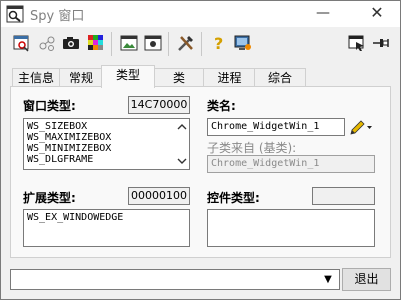 The height and width of the screenshot is (300, 401). I want to click on list-item: WS_MAXIMIZEBOX, so click(106, 137).